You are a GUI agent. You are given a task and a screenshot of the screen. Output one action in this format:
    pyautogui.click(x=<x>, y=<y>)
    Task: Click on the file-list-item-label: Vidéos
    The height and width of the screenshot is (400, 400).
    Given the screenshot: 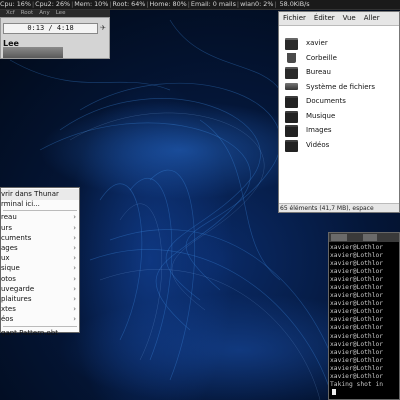 What is the action you would take?
    pyautogui.click(x=318, y=144)
    